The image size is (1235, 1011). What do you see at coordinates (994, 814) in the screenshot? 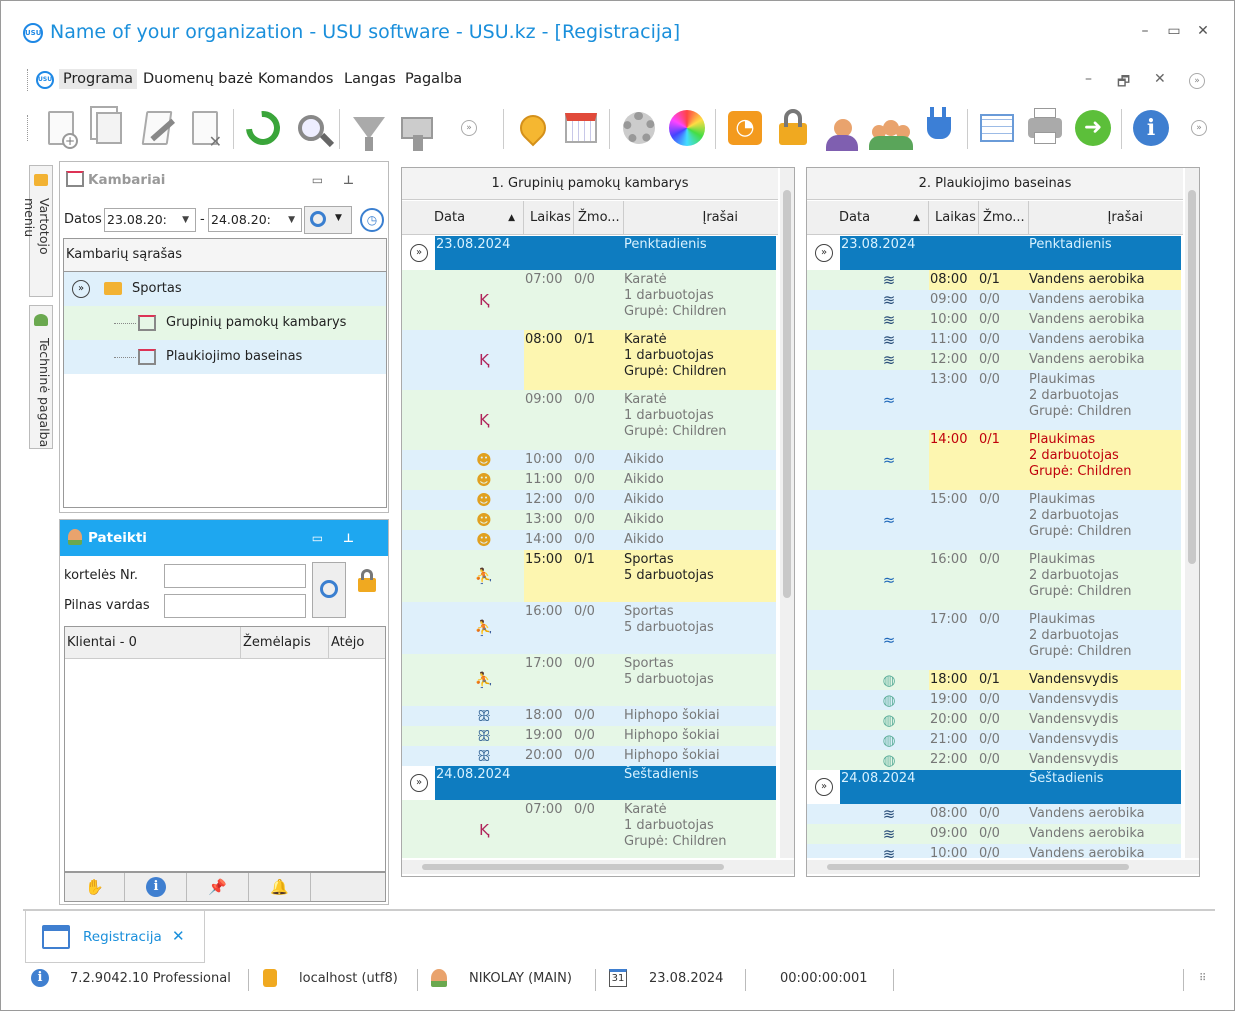
I see `schedule-row: ≋ 08:00 0/0 Vandens aerobika` at bounding box center [994, 814].